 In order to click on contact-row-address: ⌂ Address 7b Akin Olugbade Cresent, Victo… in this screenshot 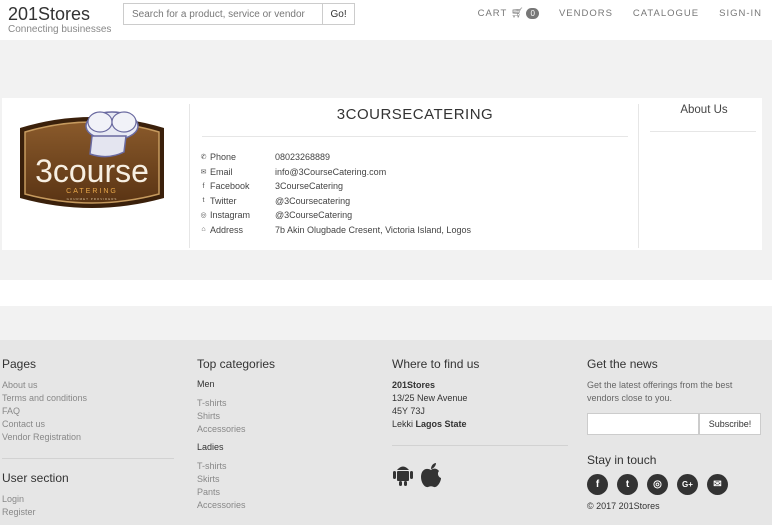, I will do `click(335, 230)`.